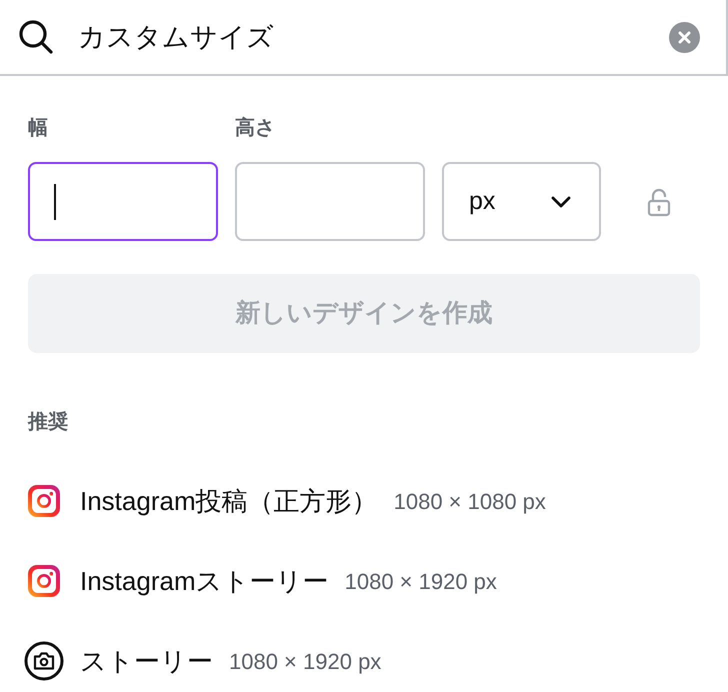 This screenshot has width=728, height=692. I want to click on search-icon, so click(36, 37).